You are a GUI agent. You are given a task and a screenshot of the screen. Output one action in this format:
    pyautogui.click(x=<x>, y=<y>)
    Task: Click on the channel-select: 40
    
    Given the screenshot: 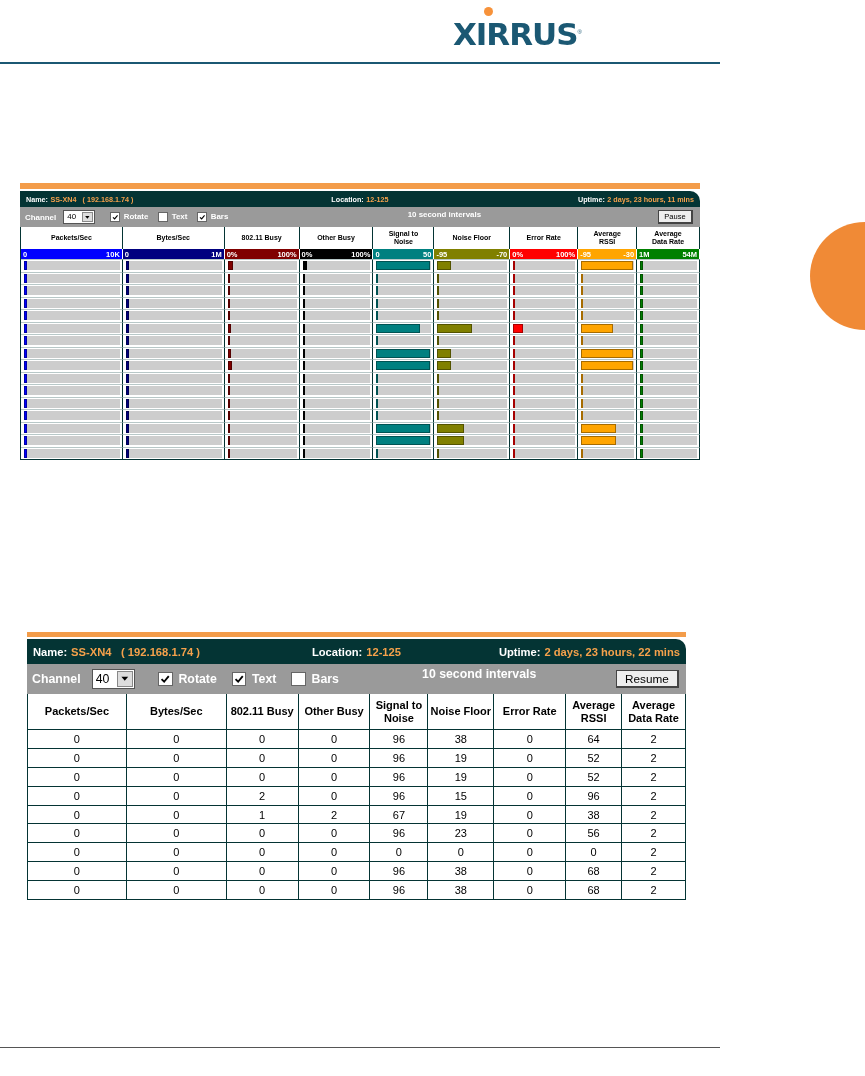 What is the action you would take?
    pyautogui.click(x=113, y=679)
    